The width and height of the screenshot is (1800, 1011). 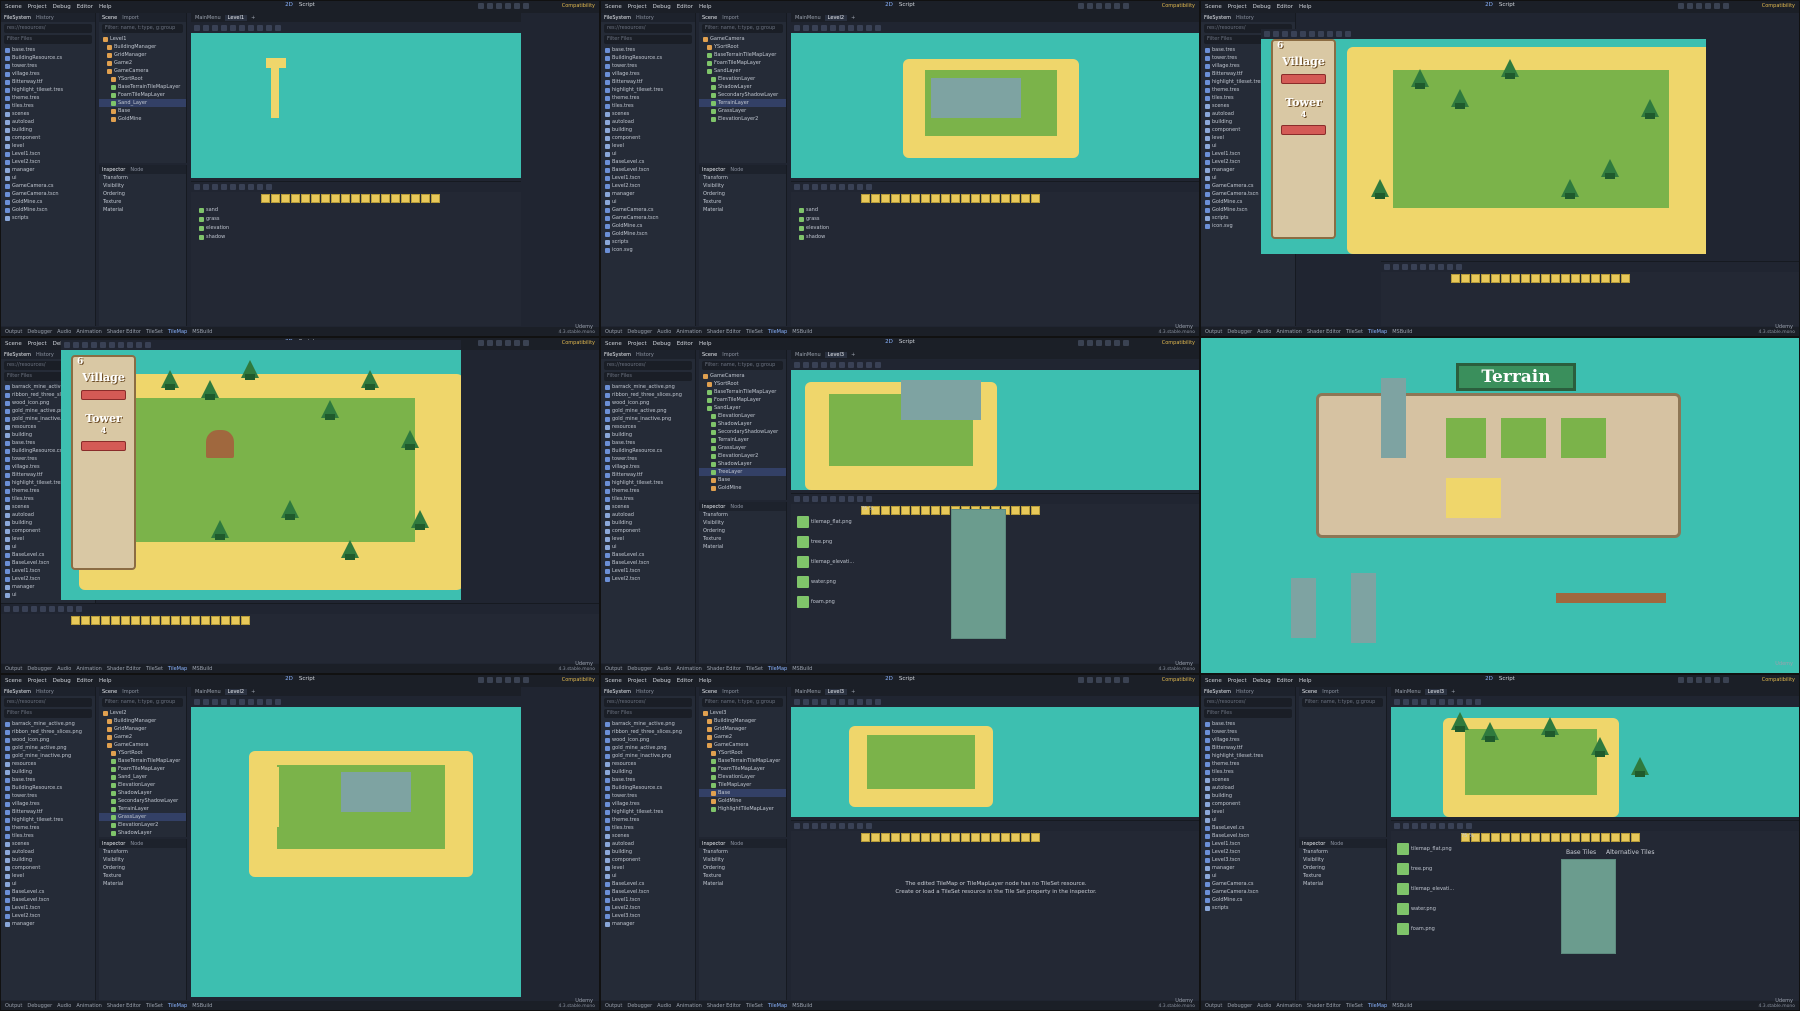 I want to click on bottom-tab-animation: Animation, so click(x=689, y=1006).